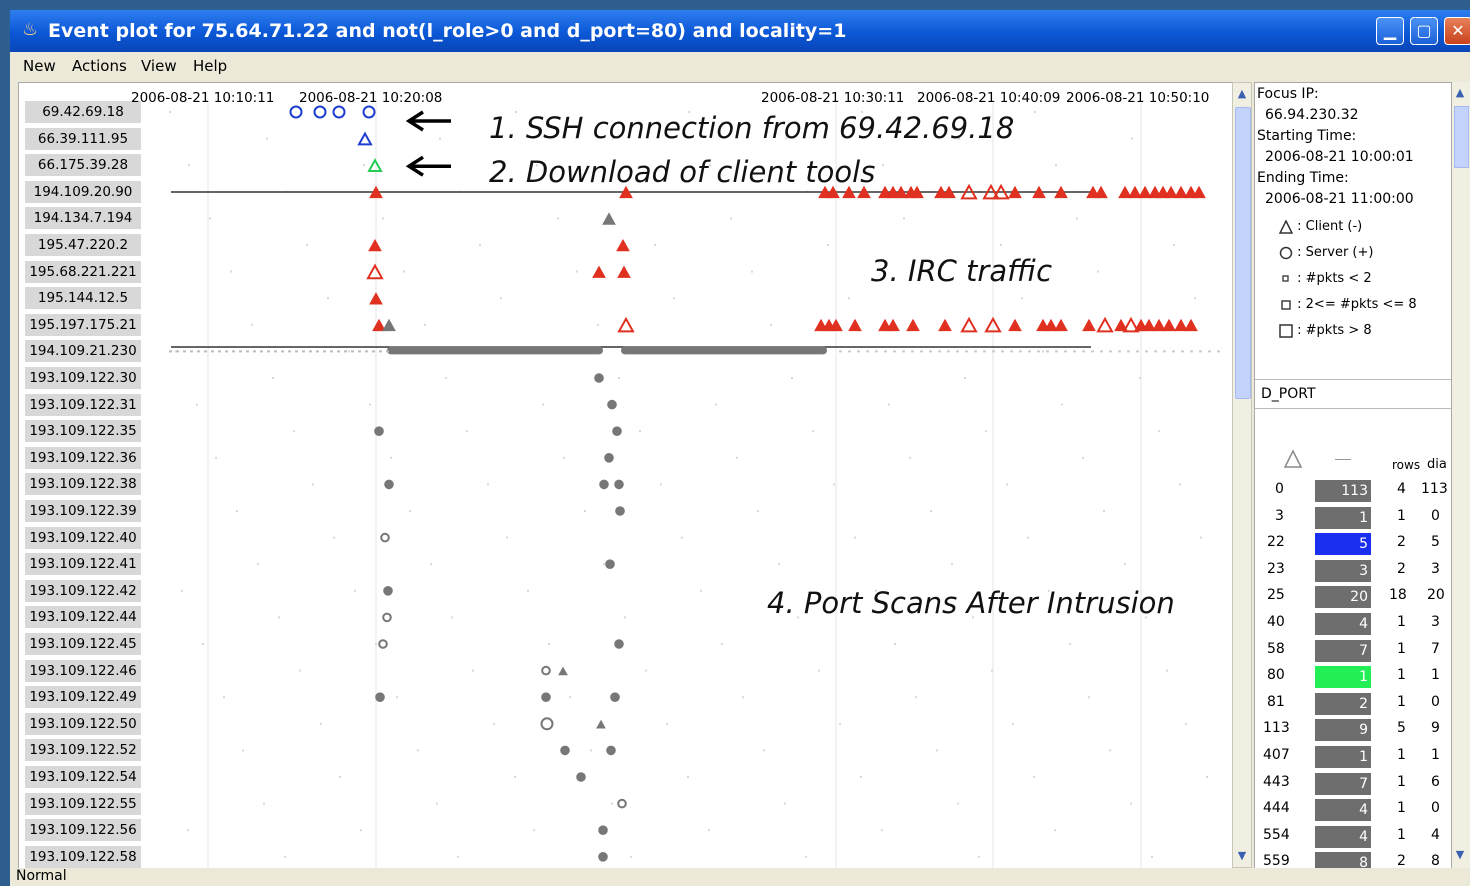  I want to click on ip-row-label: 193.109.122.38, so click(83, 484).